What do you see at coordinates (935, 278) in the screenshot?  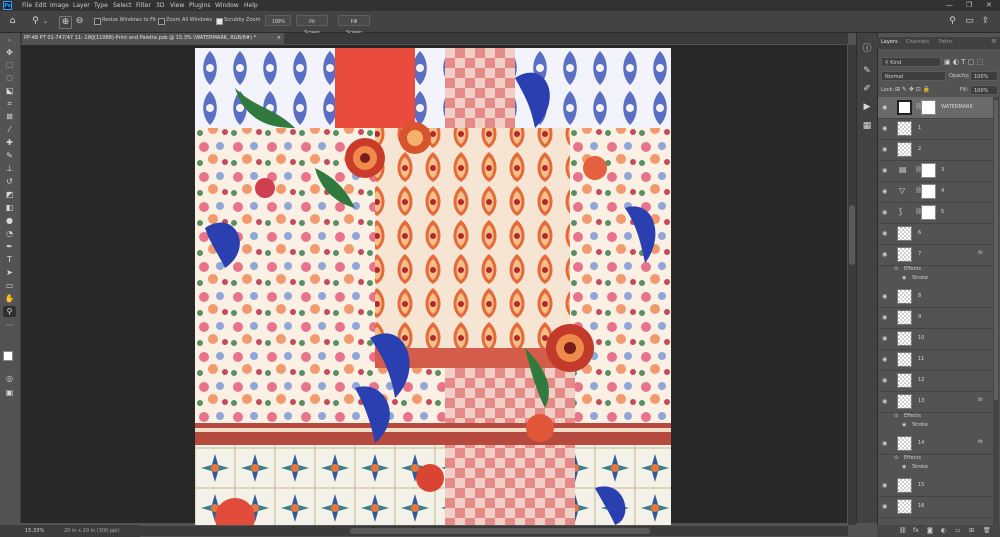 I see `stroke-effect-row: ◉ Stroke` at bounding box center [935, 278].